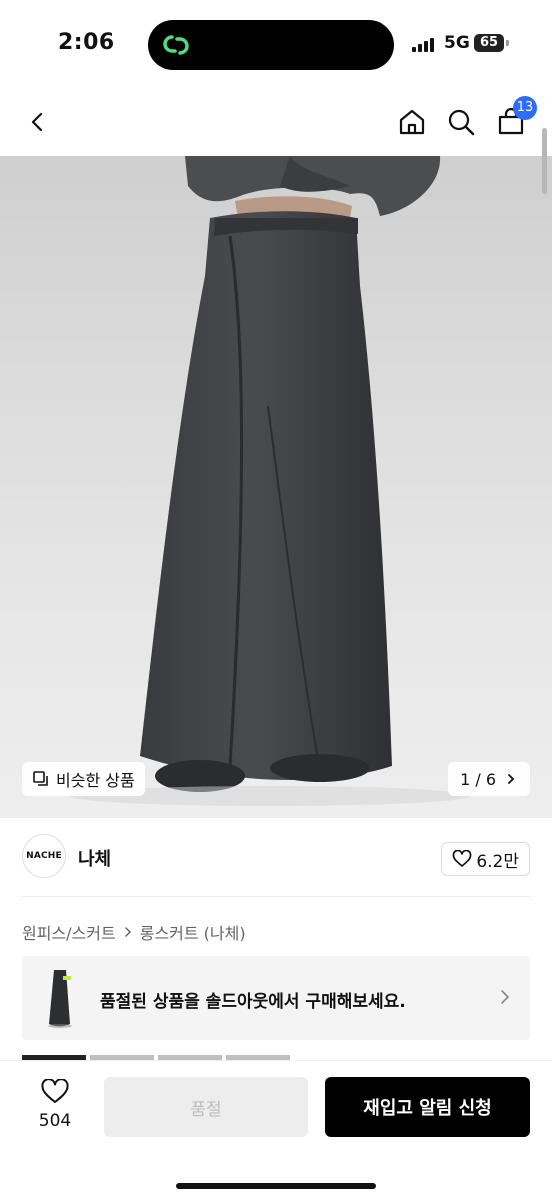 The image size is (552, 1201). I want to click on cart-button: 13, so click(514, 119).